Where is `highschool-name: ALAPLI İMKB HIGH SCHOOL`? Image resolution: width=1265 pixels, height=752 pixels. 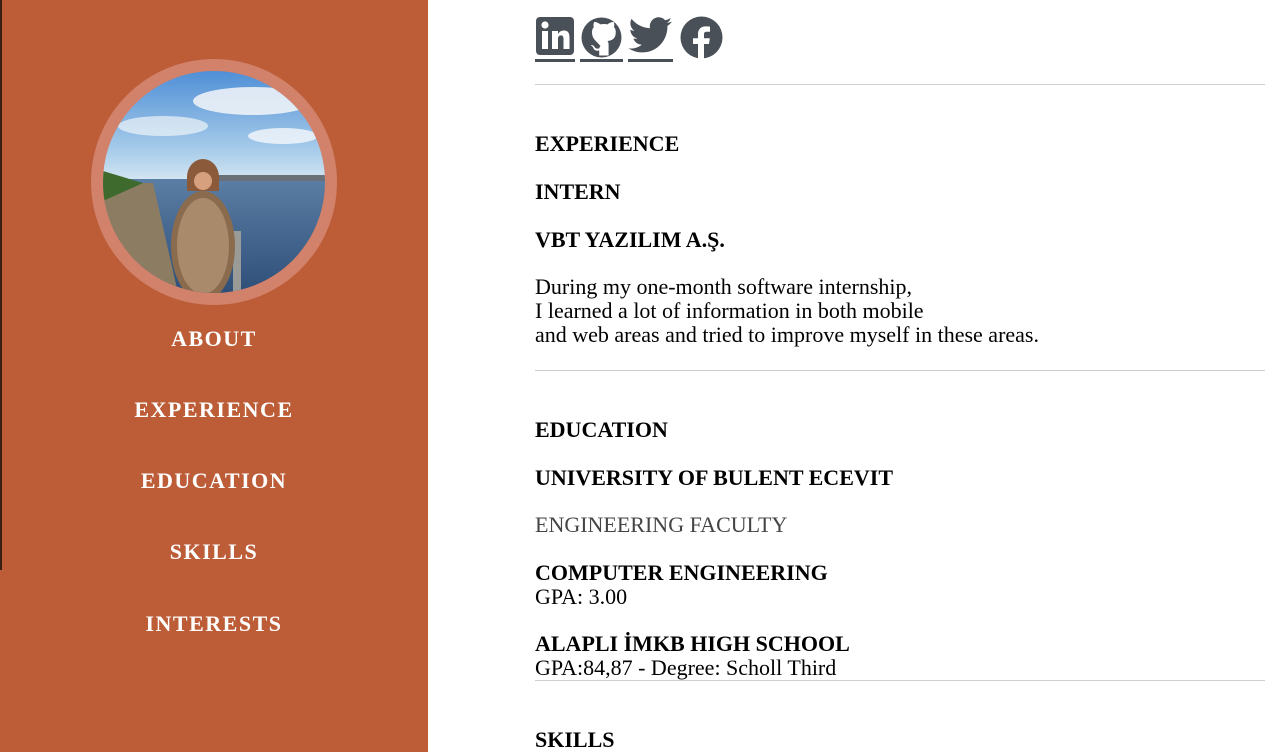
highschool-name: ALAPLI İMKB HIGH SCHOOL is located at coordinates (692, 643).